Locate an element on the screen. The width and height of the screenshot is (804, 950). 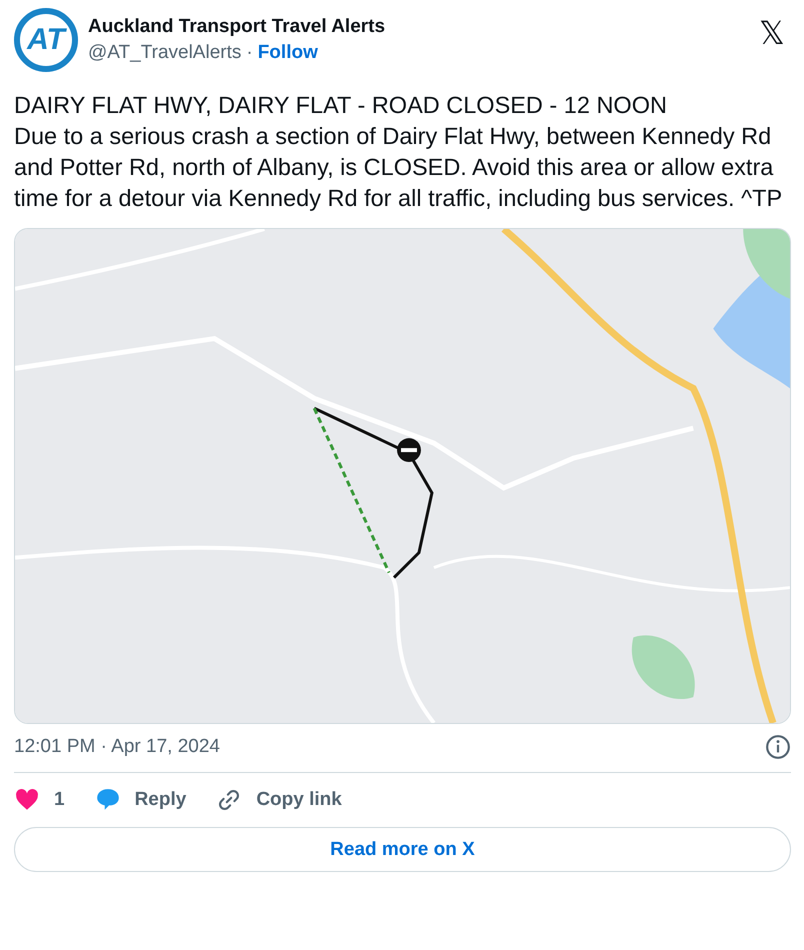
author-name: Auckland Transport Travel Alerts is located at coordinates (418, 27).